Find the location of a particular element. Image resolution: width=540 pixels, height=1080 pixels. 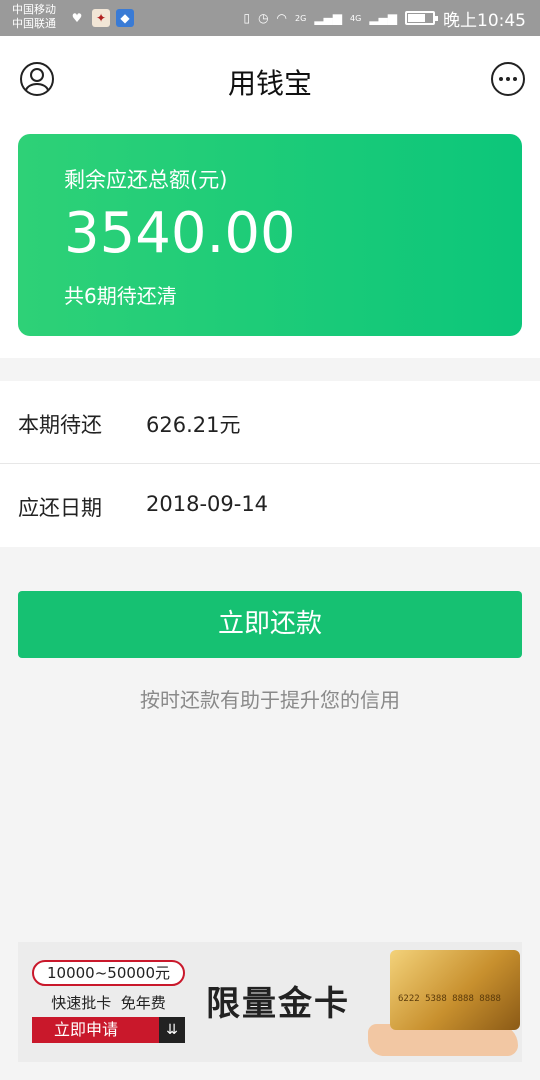

vibrate-icon: ▯ is located at coordinates (247, 18).